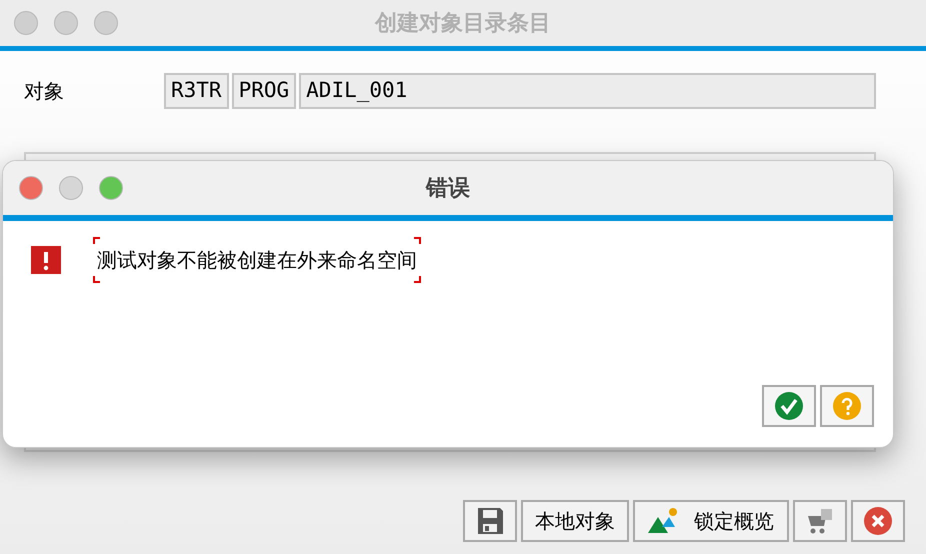  I want to click on transport-button, so click(820, 521).